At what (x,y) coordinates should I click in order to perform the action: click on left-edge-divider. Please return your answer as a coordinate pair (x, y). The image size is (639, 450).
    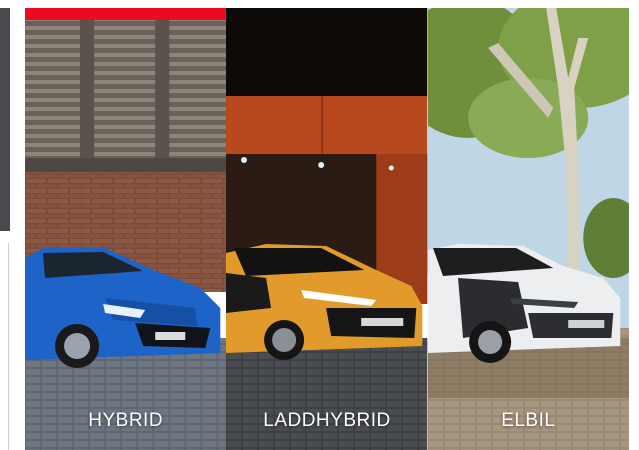
    Looking at the image, I should click on (8, 346).